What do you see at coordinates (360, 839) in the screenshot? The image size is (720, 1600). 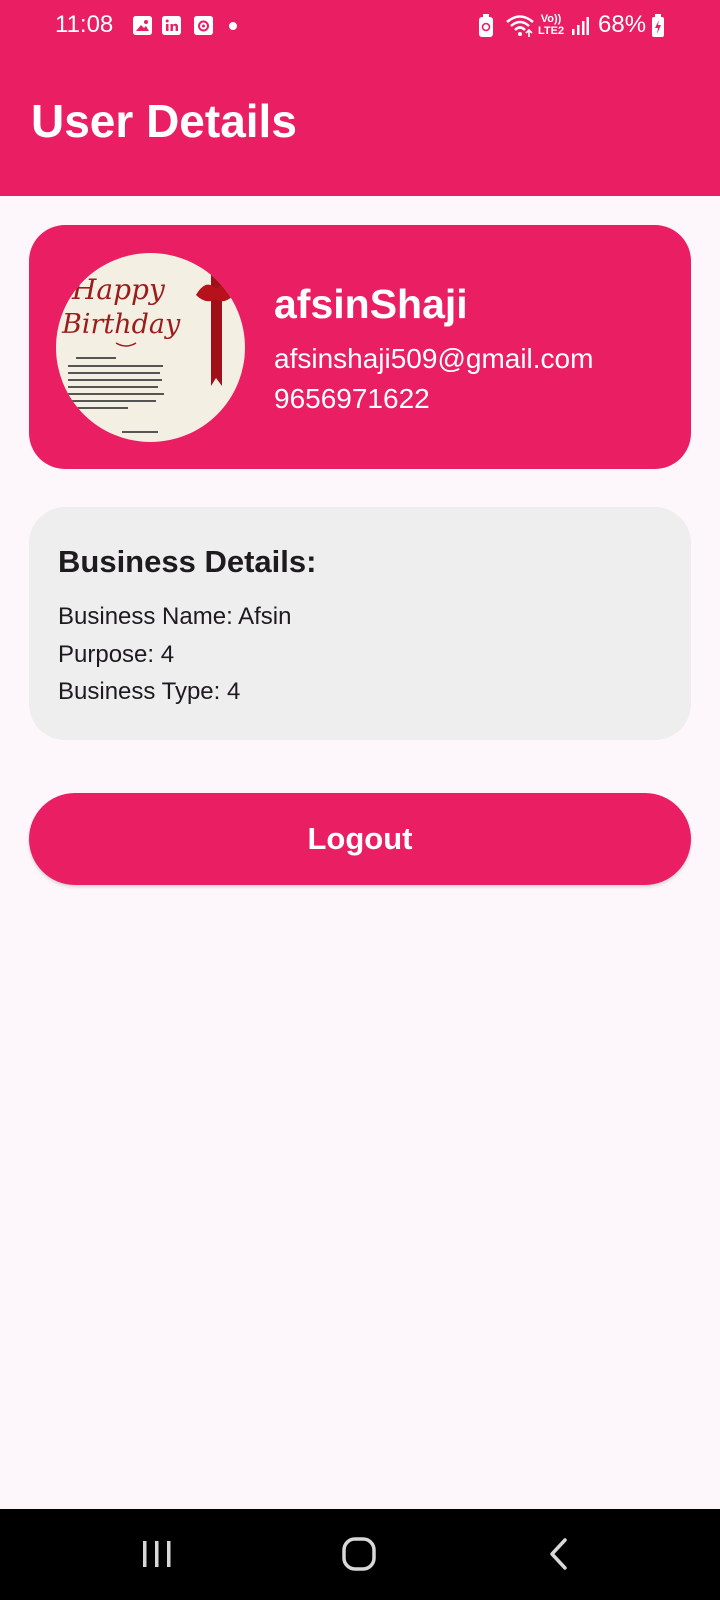 I see `logout-button: Logout` at bounding box center [360, 839].